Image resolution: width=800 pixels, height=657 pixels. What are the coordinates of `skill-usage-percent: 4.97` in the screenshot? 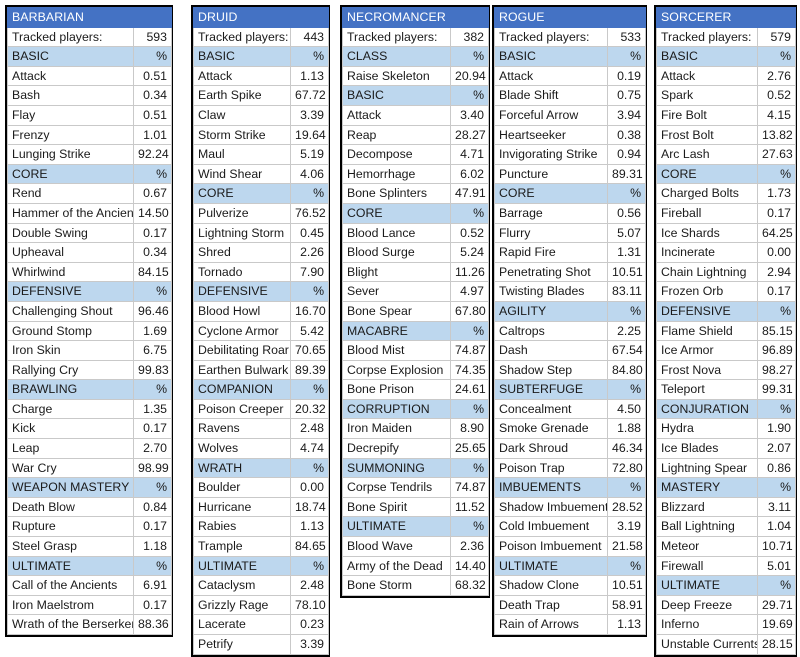 It's located at (469, 291).